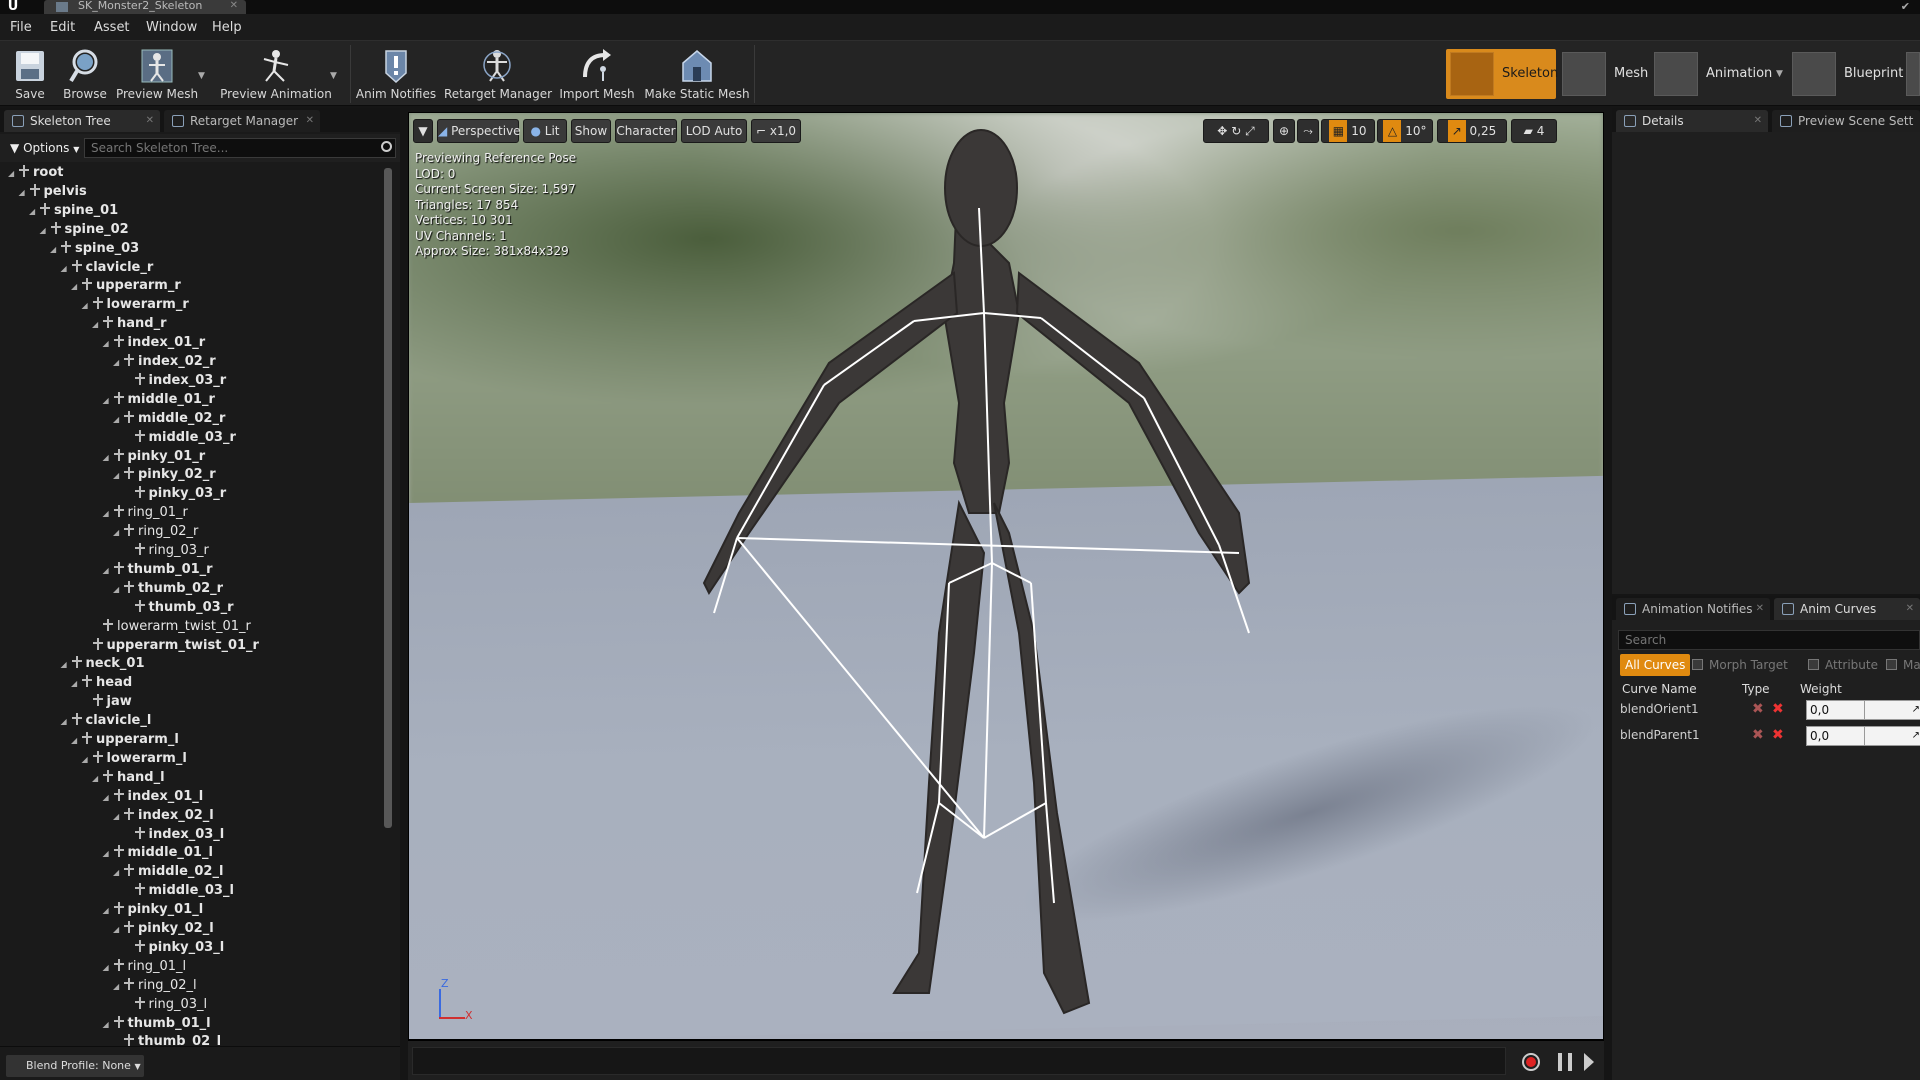 Image resolution: width=1920 pixels, height=1080 pixels. I want to click on column-type: Type, so click(1756, 689).